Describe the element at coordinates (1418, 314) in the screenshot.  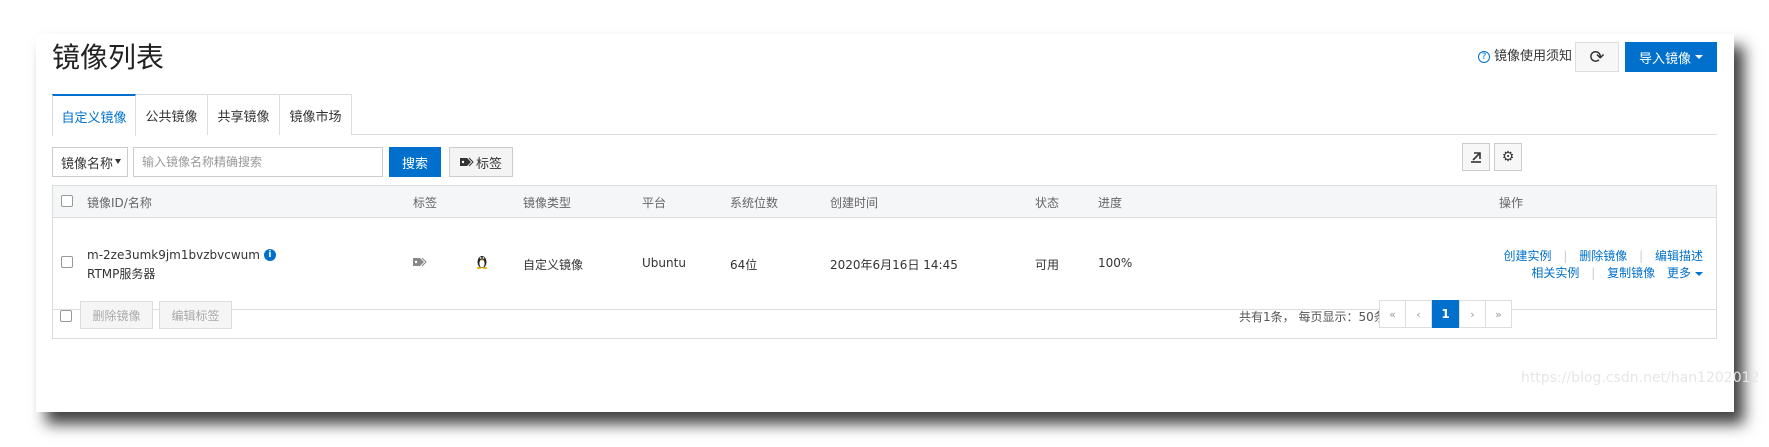
I see `page-prev-button: ‹` at that location.